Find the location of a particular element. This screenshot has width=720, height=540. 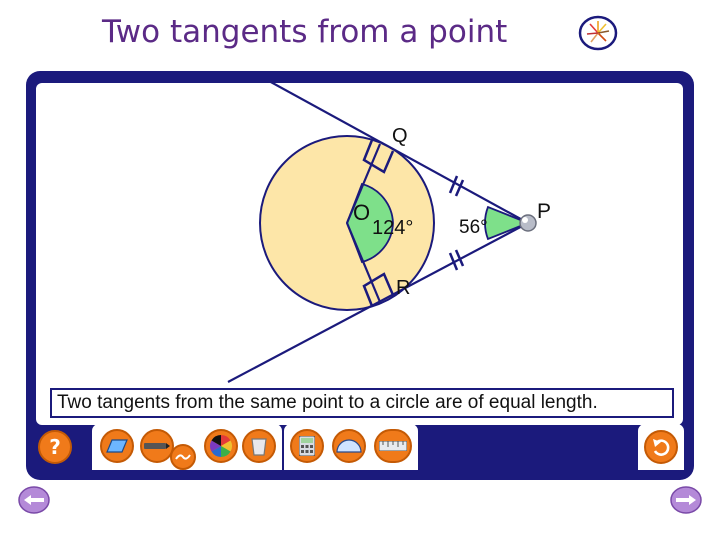

slide-title: Two tangents from a point is located at coordinates (305, 32).